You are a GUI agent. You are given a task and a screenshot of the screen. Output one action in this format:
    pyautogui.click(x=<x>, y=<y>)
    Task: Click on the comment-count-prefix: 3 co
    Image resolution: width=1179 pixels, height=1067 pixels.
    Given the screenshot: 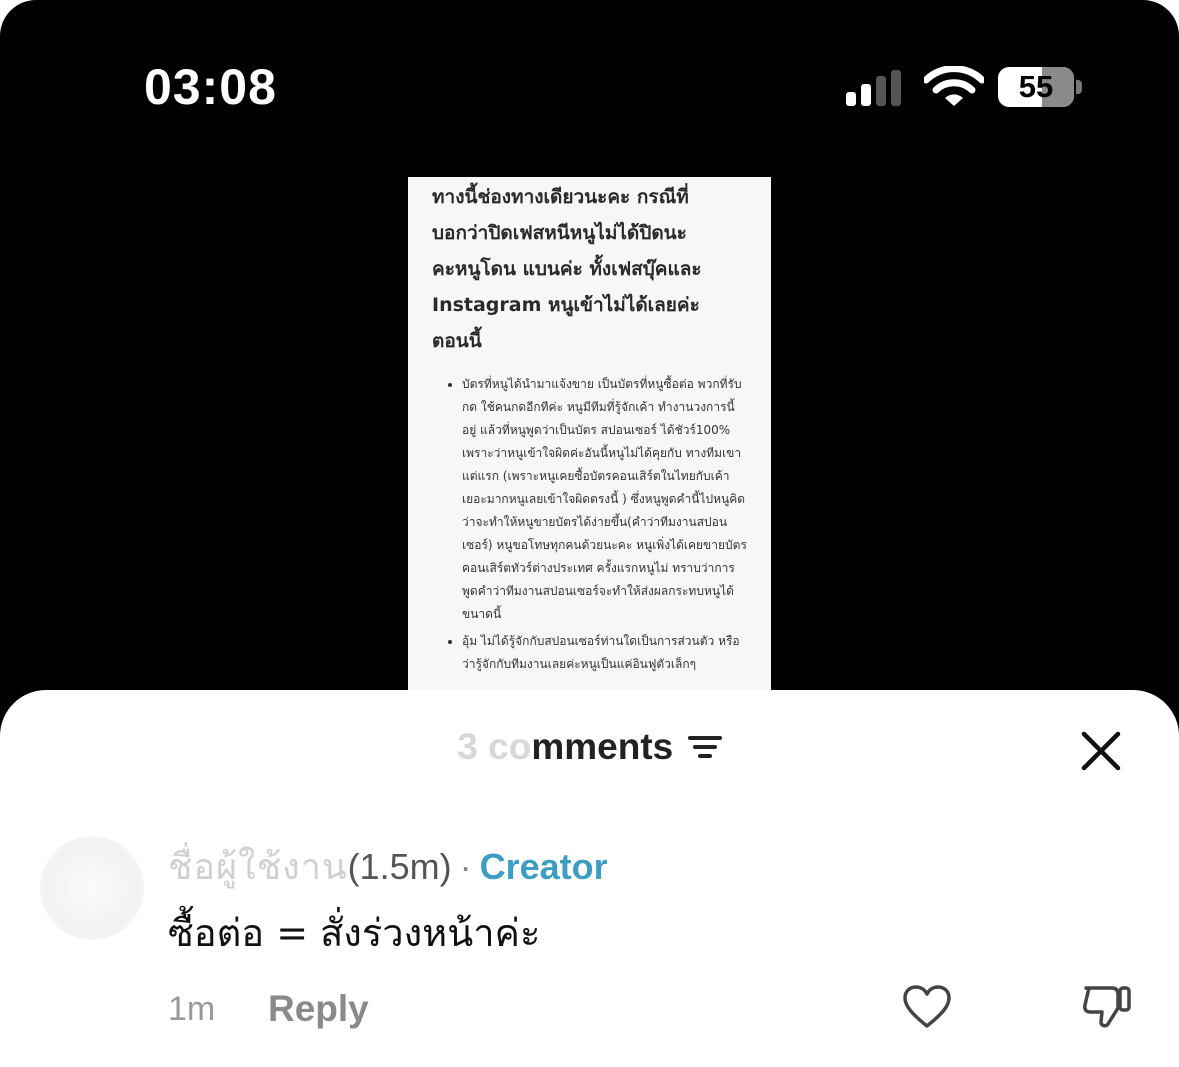 What is the action you would take?
    pyautogui.click(x=494, y=746)
    